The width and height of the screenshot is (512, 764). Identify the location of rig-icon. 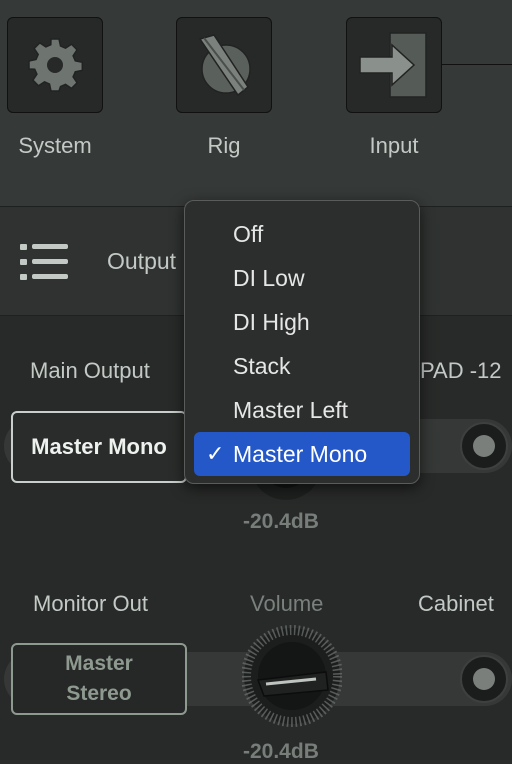
(224, 65).